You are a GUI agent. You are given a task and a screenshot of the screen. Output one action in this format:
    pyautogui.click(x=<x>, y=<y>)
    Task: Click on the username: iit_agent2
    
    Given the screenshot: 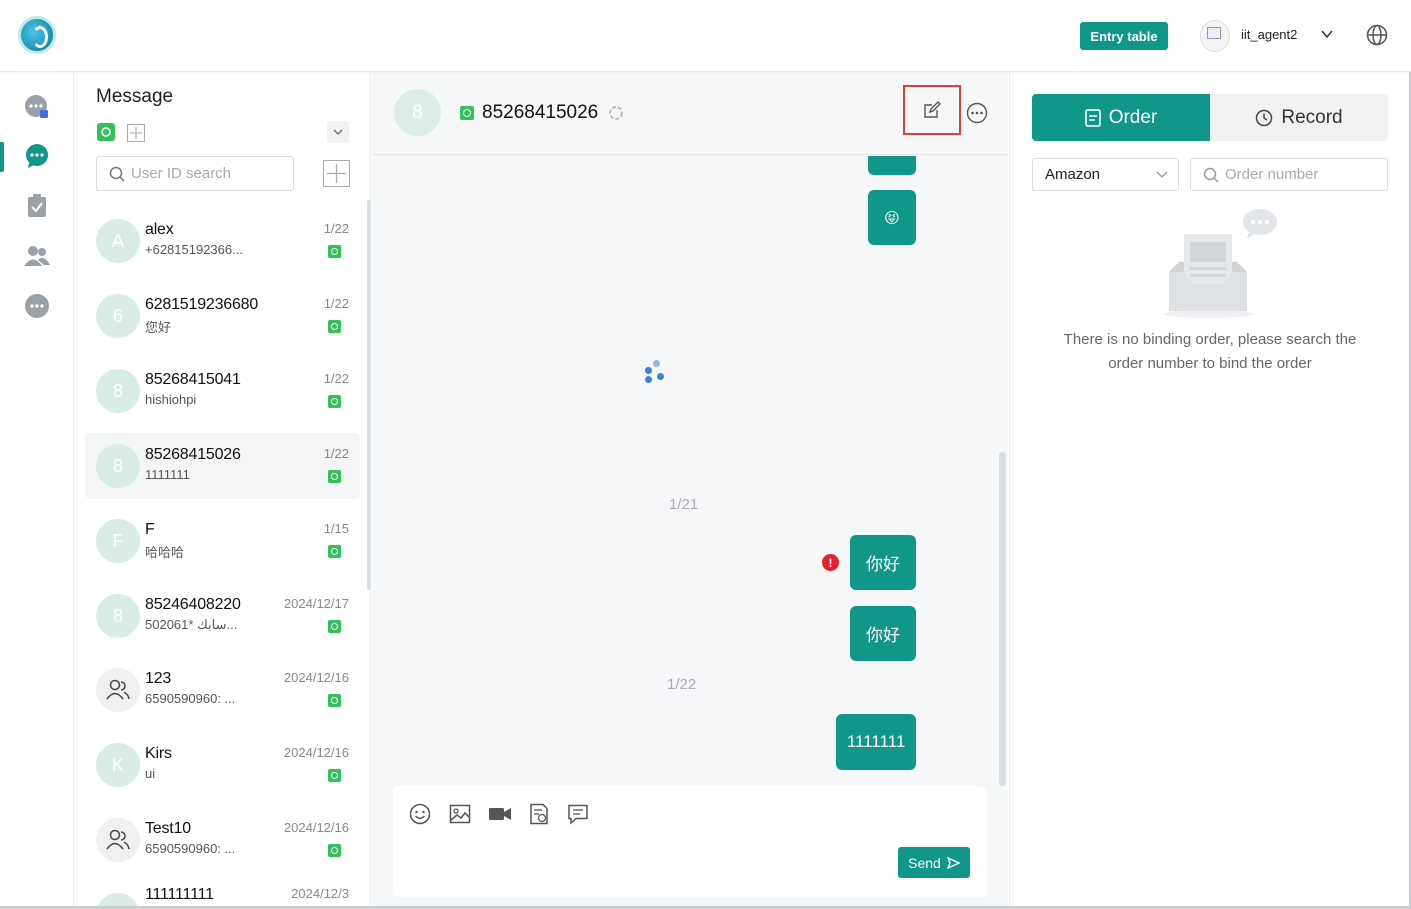 What is the action you would take?
    pyautogui.click(x=1269, y=34)
    